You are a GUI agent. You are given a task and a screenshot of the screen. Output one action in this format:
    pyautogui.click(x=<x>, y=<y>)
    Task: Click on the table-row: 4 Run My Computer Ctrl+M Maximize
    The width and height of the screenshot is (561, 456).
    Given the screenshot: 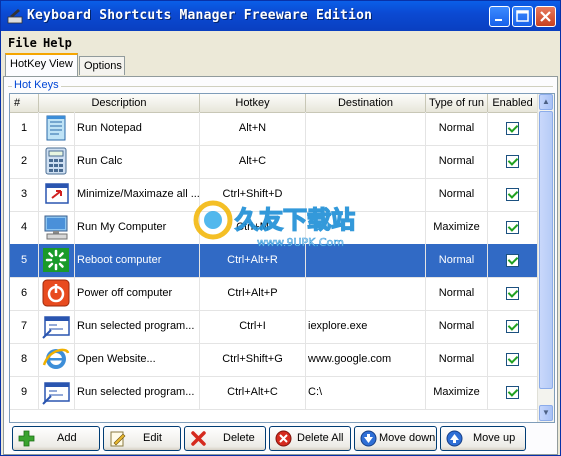 What is the action you would take?
    pyautogui.click(x=274, y=228)
    